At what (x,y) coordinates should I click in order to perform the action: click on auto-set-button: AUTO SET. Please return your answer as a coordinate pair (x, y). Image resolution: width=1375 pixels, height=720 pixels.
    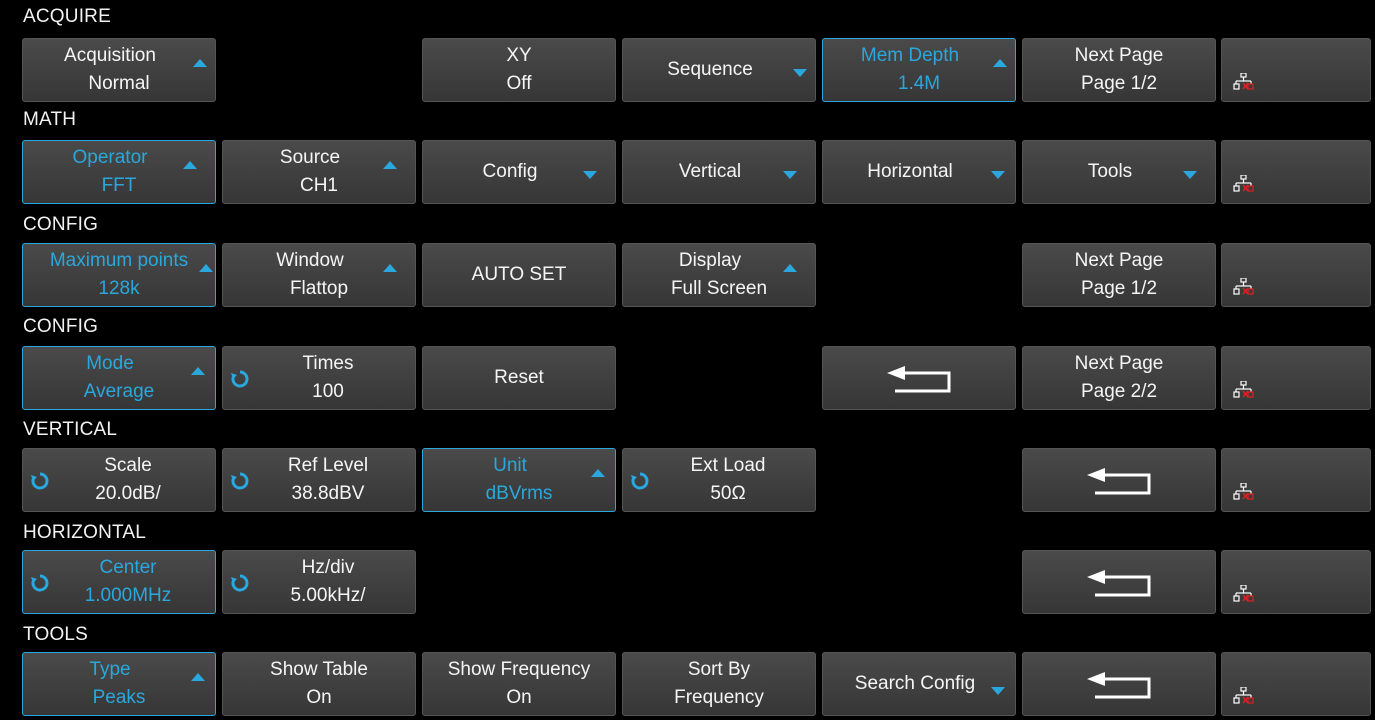
    Looking at the image, I should click on (519, 275).